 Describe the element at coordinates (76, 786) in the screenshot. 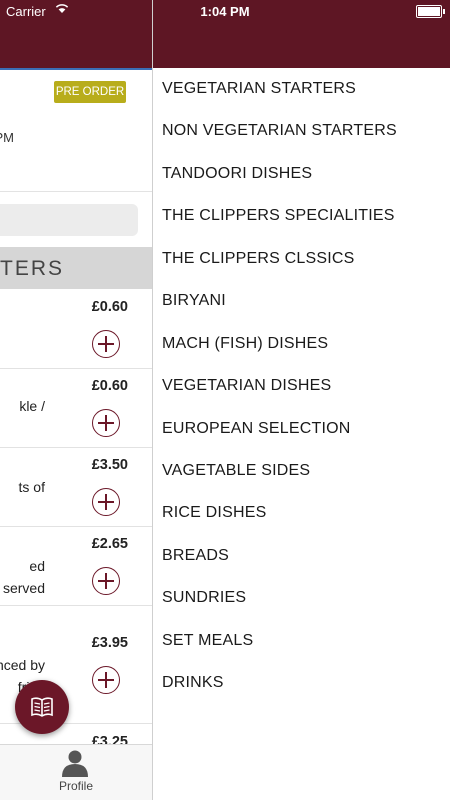

I see `tab-profile: Profile` at that location.